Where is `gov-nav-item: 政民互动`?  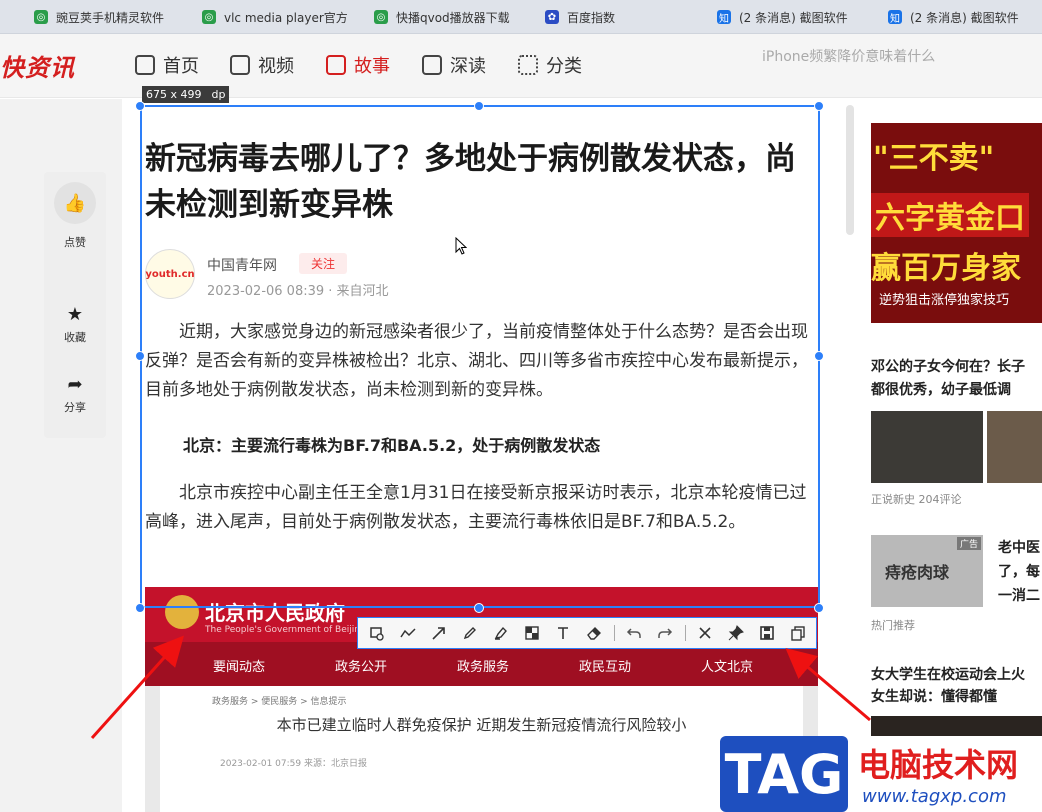
gov-nav-item: 政民互动 is located at coordinates (605, 667).